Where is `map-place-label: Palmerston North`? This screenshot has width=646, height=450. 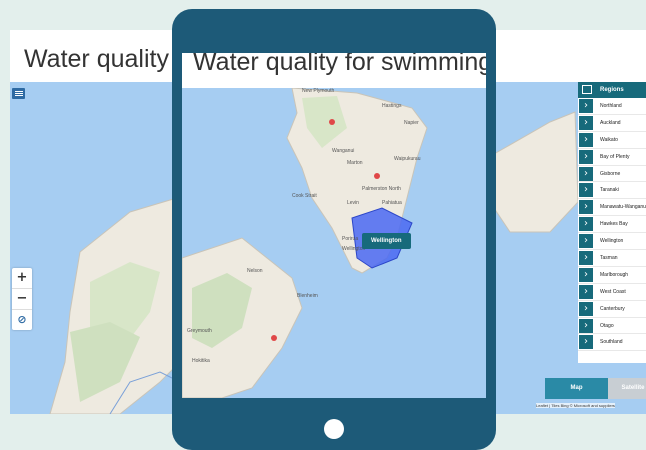
map-place-label: Palmerston North is located at coordinates (381, 189).